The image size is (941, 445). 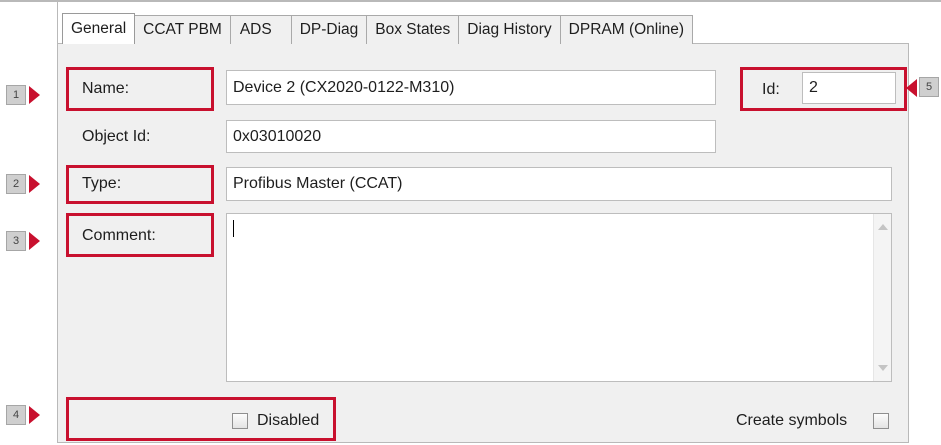 I want to click on create-symbols-checkbox, so click(x=881, y=421).